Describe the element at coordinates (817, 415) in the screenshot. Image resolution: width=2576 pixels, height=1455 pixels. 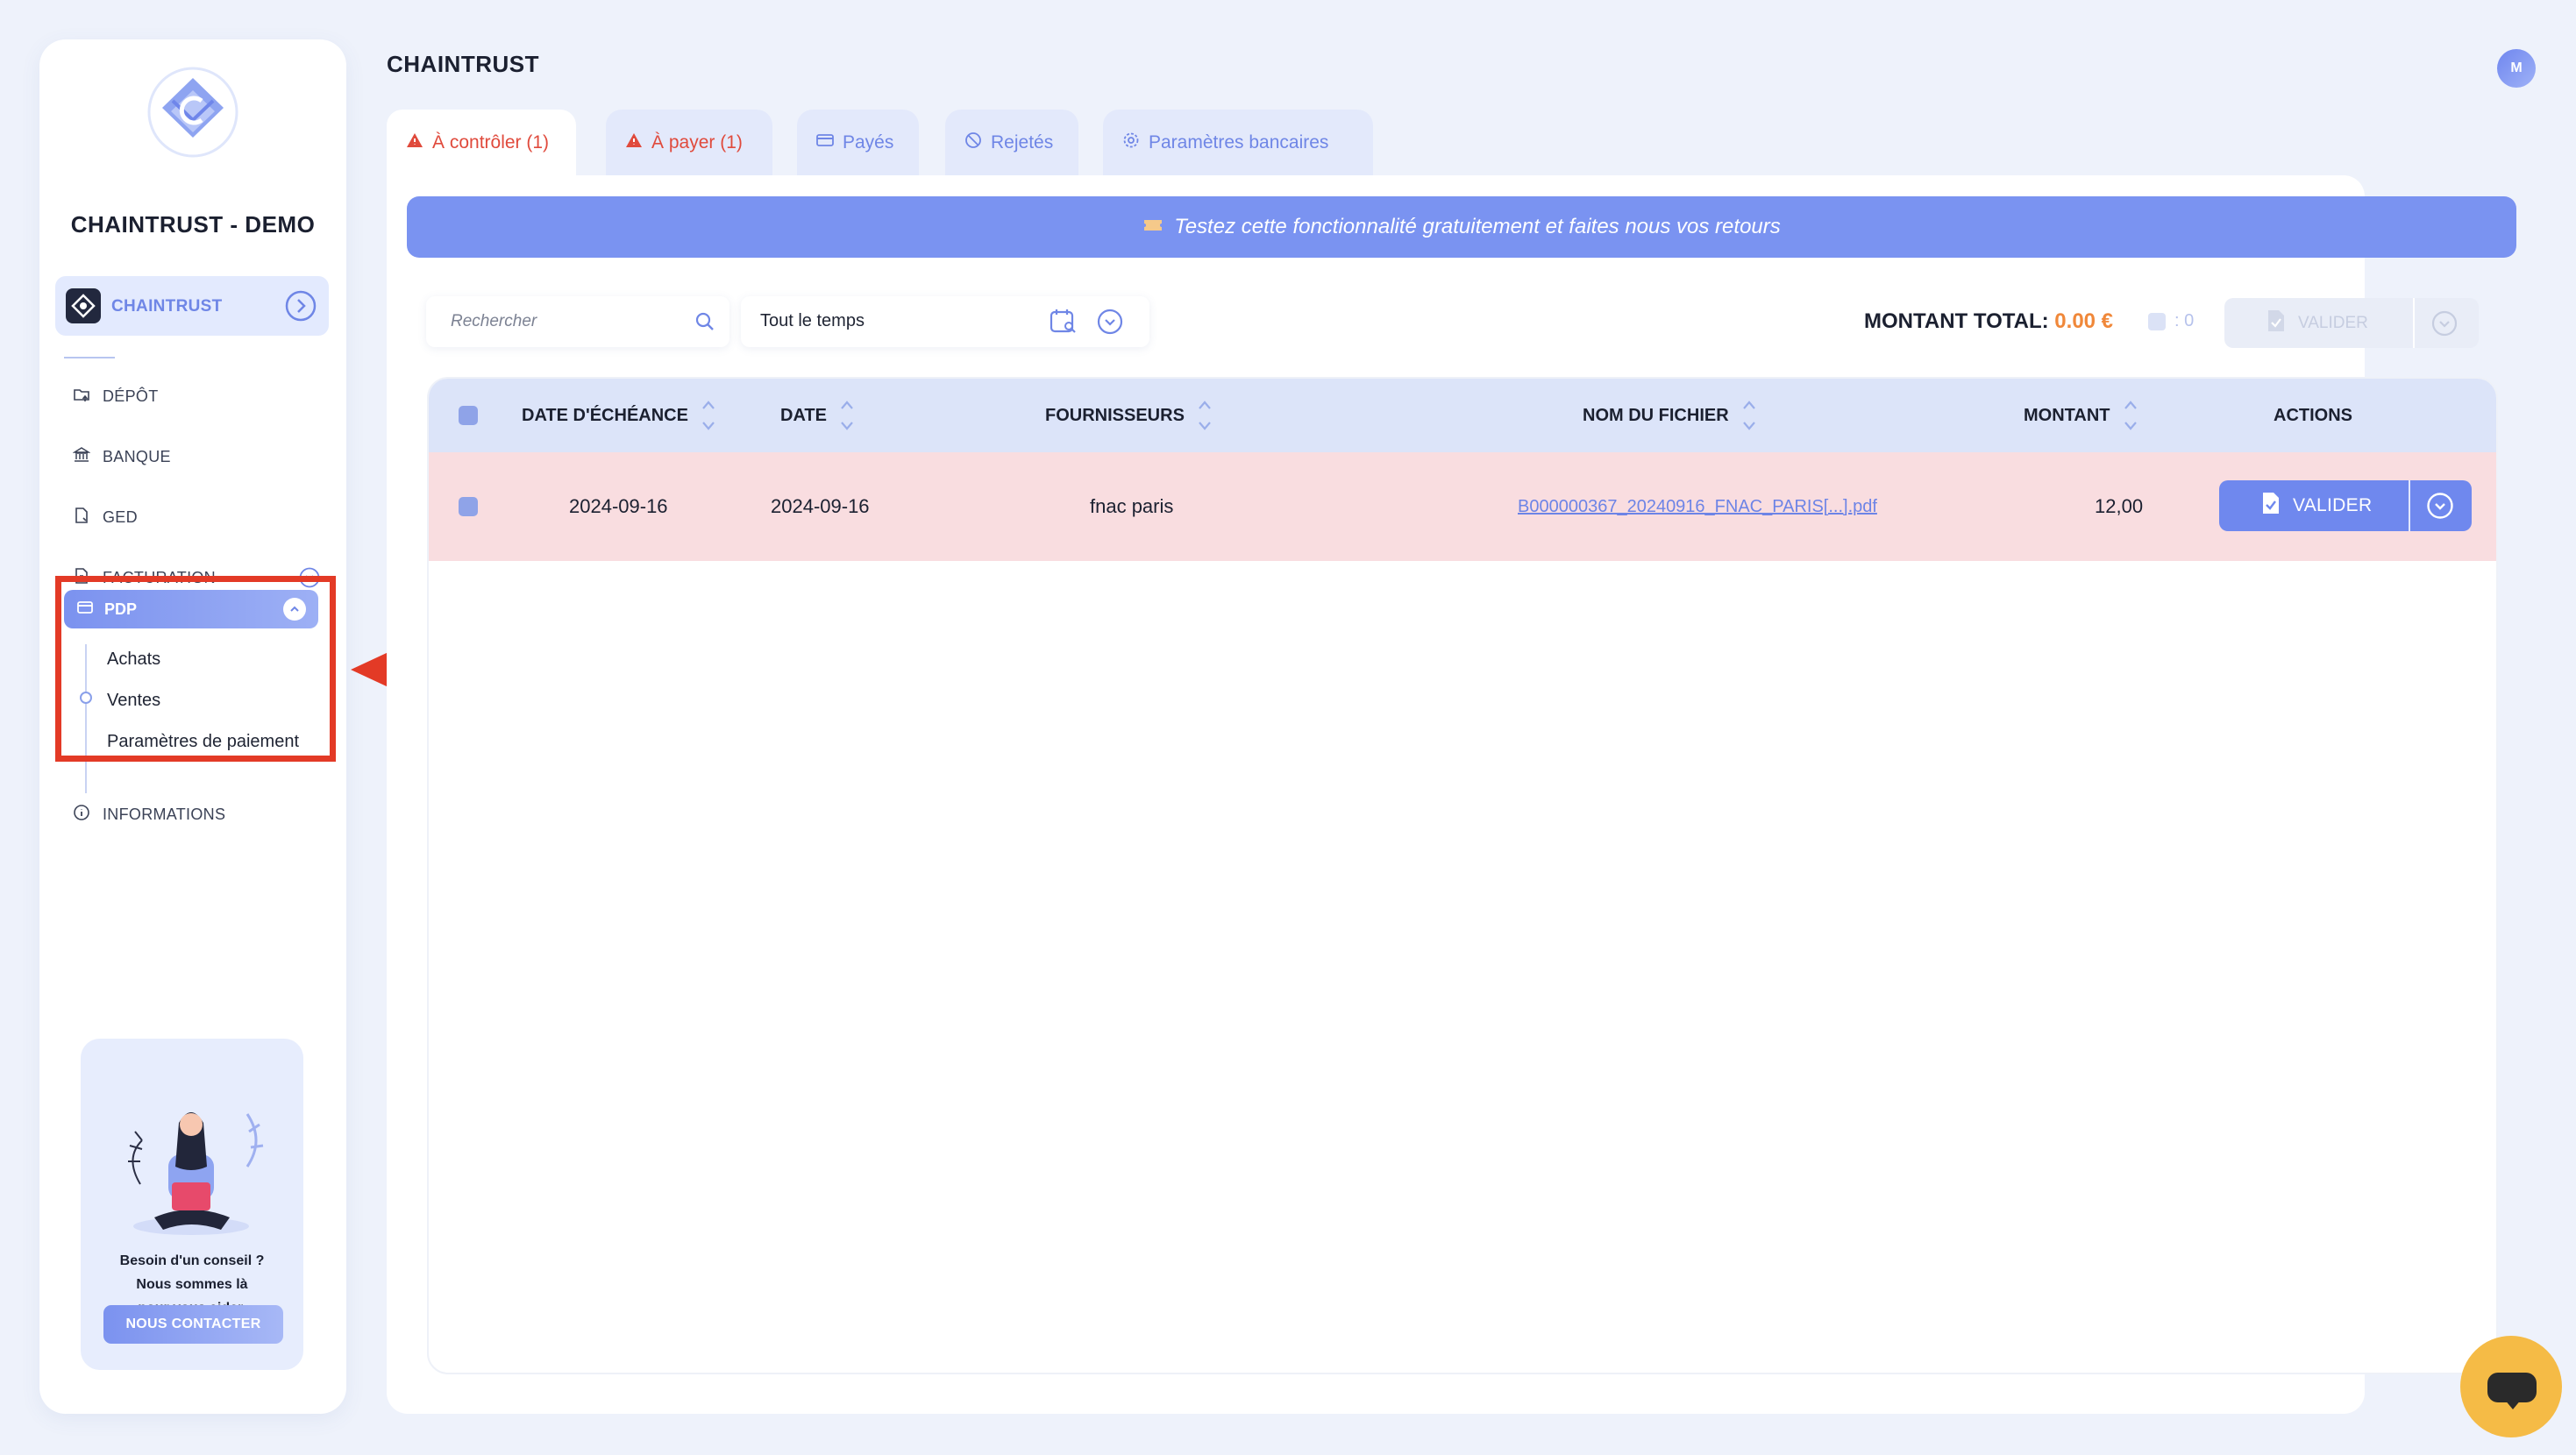
I see `column-header-date: DATE` at that location.